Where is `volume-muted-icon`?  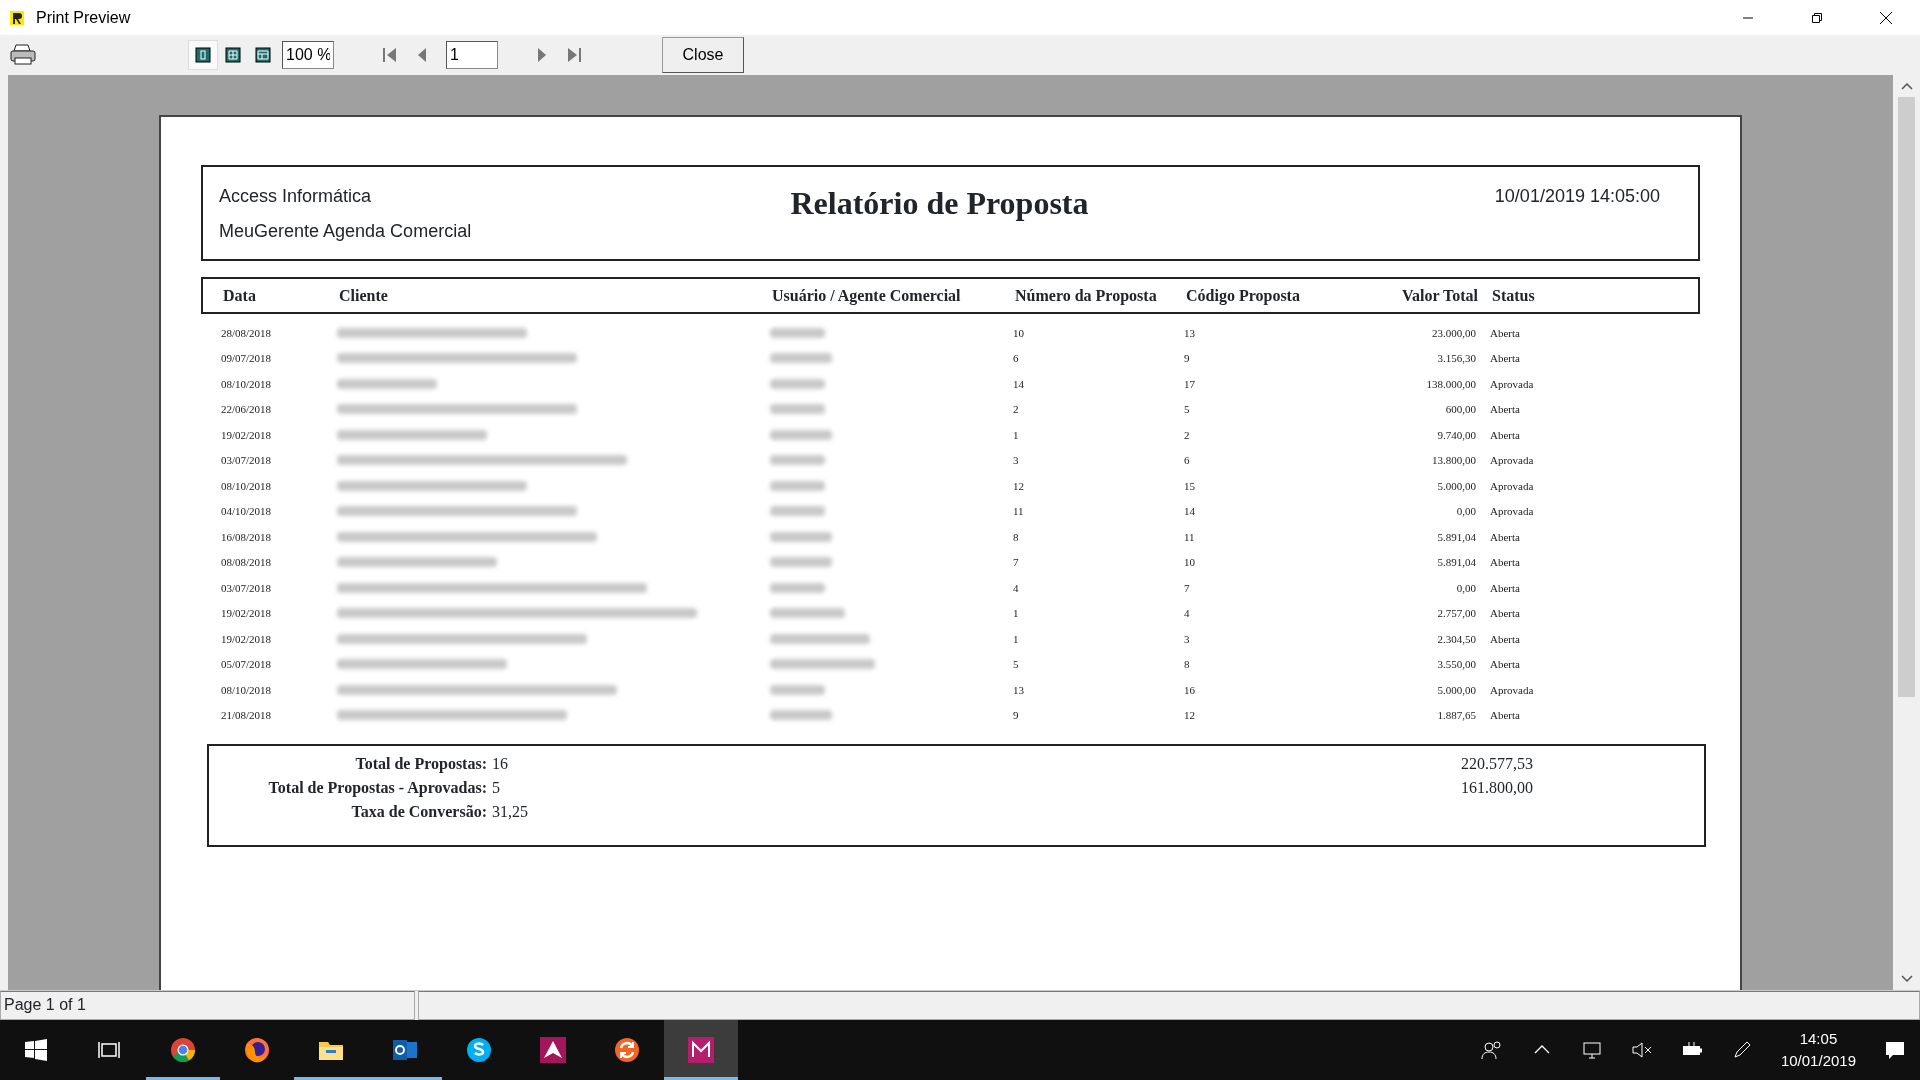 volume-muted-icon is located at coordinates (1641, 1050).